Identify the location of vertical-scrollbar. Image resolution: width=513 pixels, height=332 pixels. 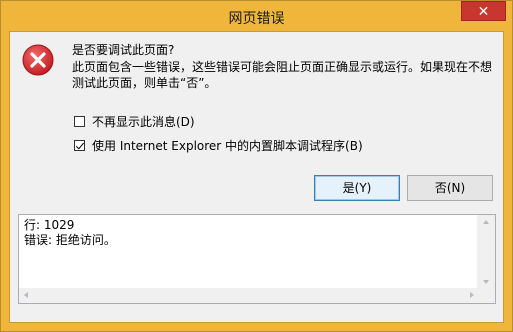
(486, 252).